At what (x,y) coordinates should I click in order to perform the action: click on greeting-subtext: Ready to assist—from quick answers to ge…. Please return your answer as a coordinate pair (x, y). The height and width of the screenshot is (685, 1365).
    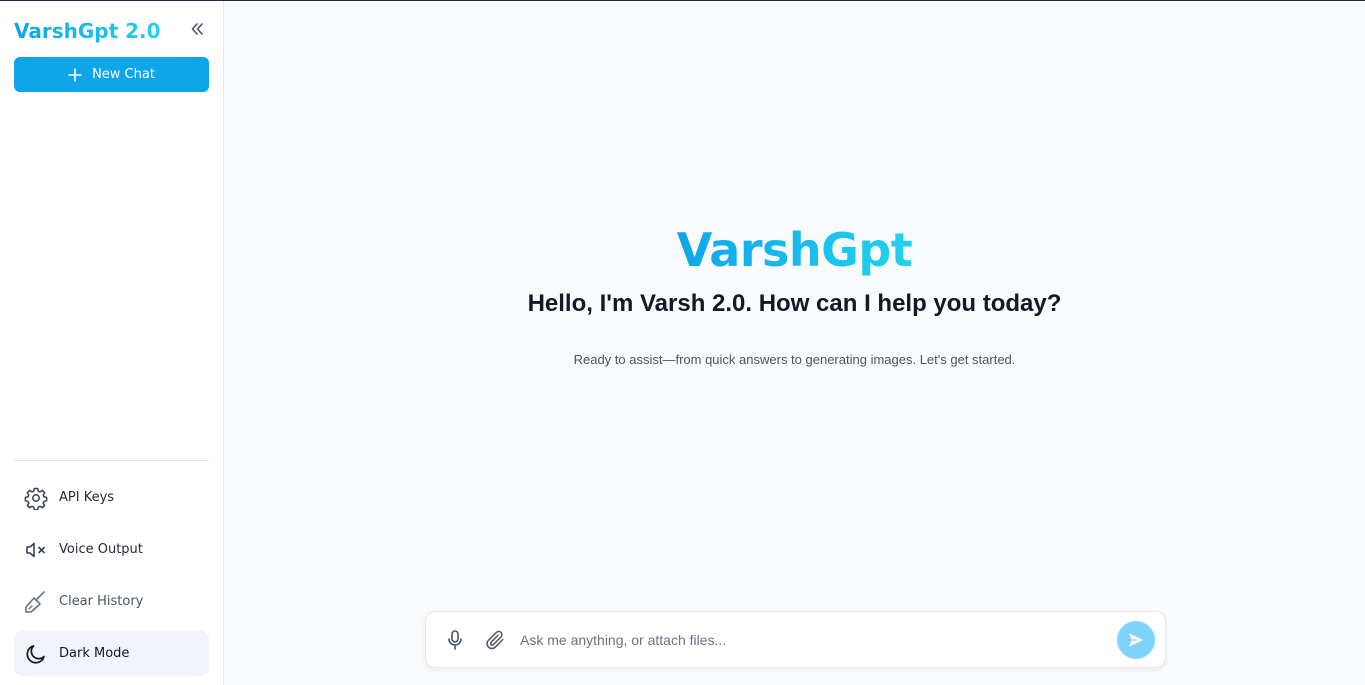
    Looking at the image, I should click on (794, 359).